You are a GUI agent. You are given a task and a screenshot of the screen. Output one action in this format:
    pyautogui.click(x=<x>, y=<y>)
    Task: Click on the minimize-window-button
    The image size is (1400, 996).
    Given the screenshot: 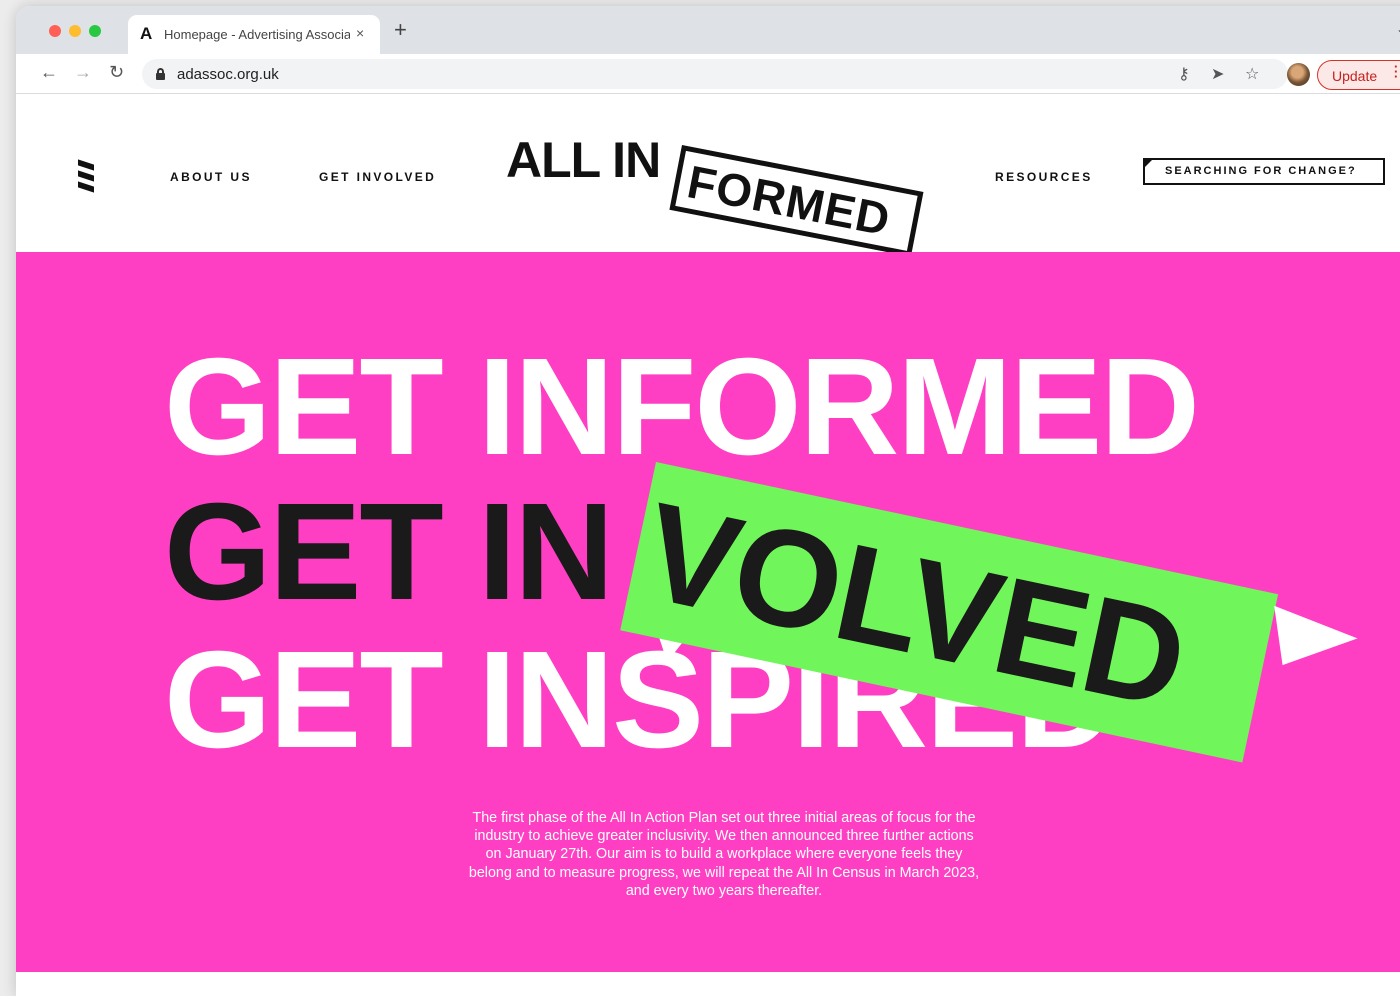 What is the action you would take?
    pyautogui.click(x=75, y=31)
    